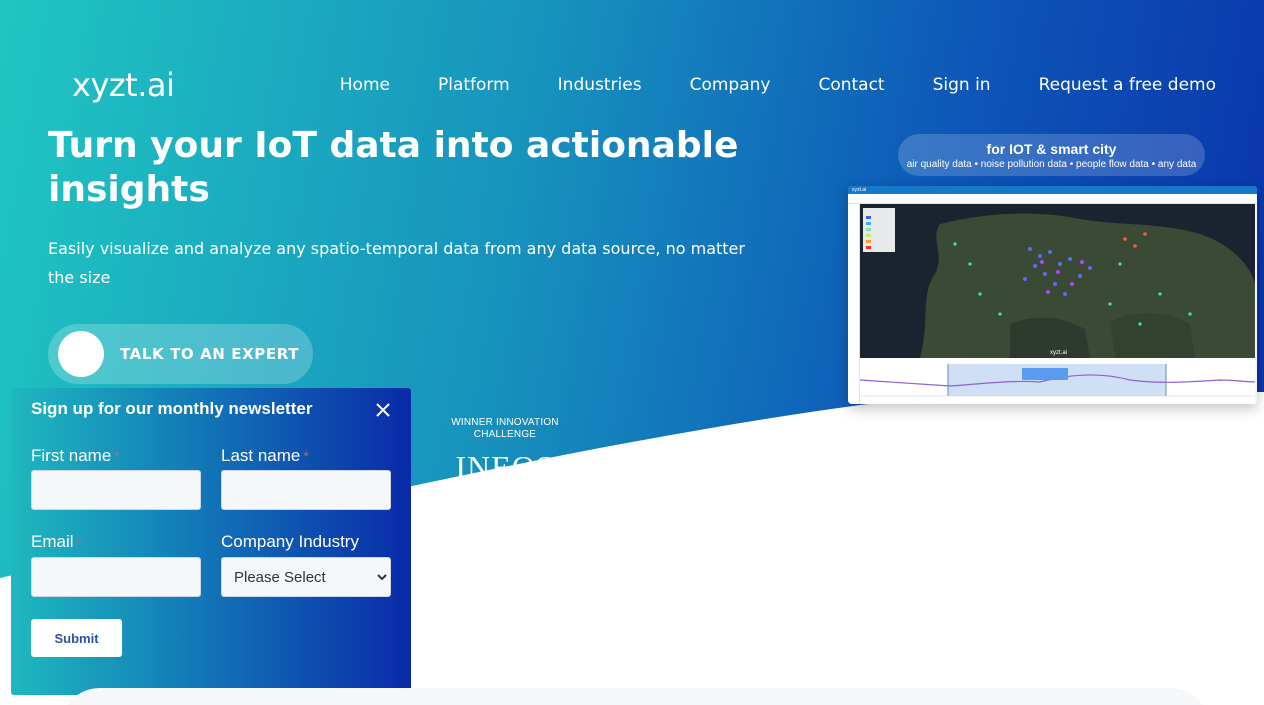  Describe the element at coordinates (306, 490) in the screenshot. I see `last-name-input` at that location.